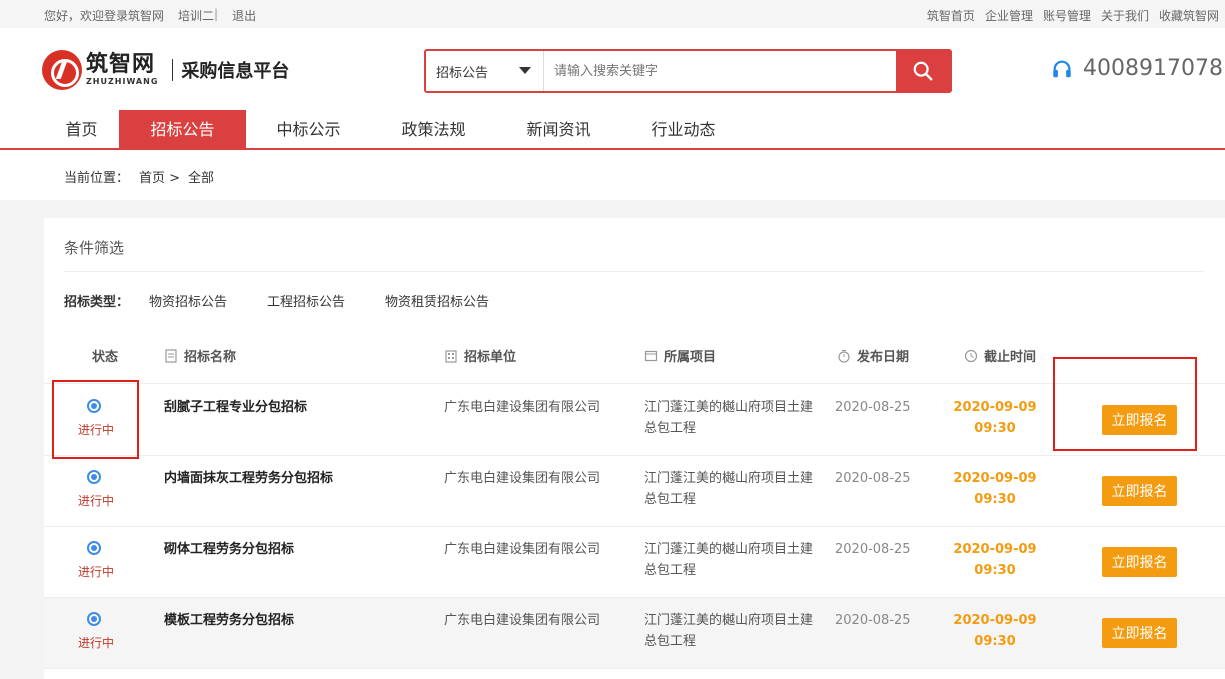 This screenshot has width=1225, height=679. I want to click on nav-policy: 政策法规, so click(433, 130).